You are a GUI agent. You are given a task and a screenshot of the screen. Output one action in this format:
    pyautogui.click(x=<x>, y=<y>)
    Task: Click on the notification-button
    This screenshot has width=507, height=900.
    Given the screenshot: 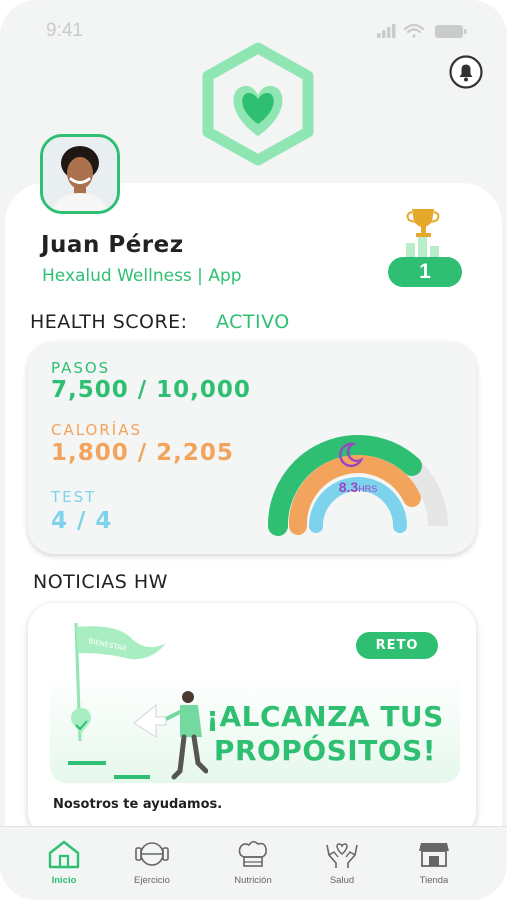 What is the action you would take?
    pyautogui.click(x=466, y=72)
    